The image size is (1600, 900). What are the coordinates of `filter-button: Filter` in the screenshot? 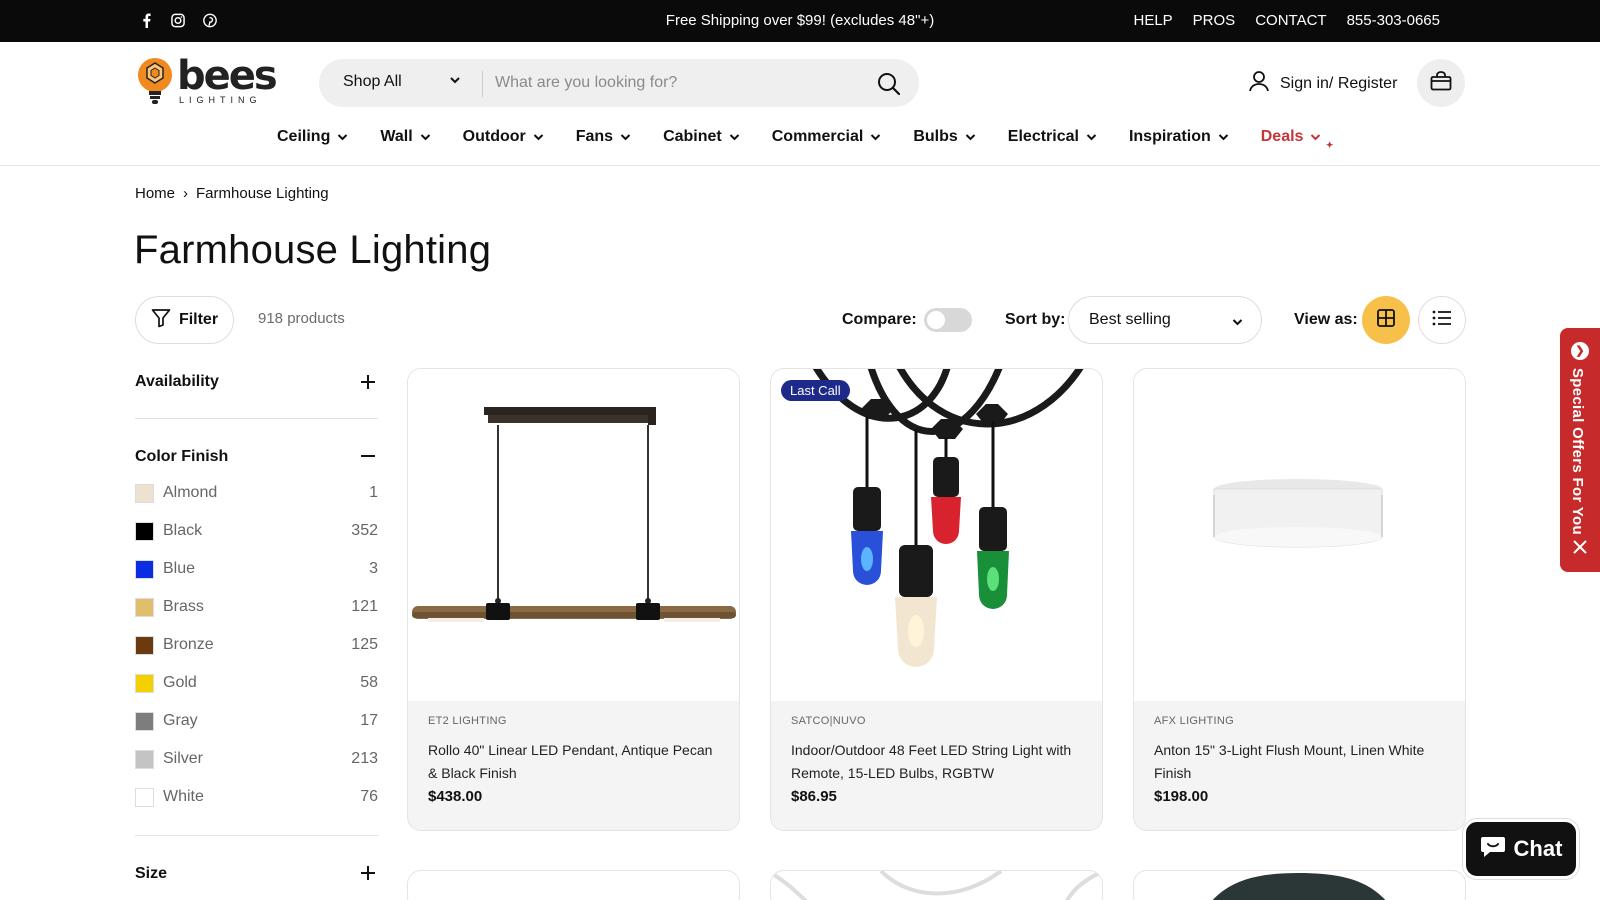 It's located at (184, 320).